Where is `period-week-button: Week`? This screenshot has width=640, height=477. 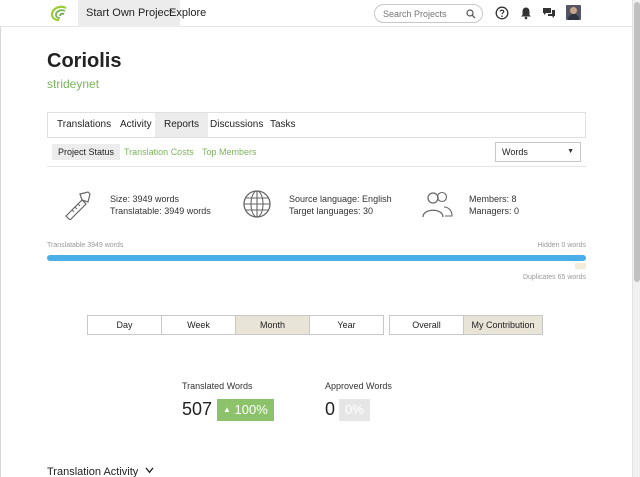
period-week-button: Week is located at coordinates (199, 325).